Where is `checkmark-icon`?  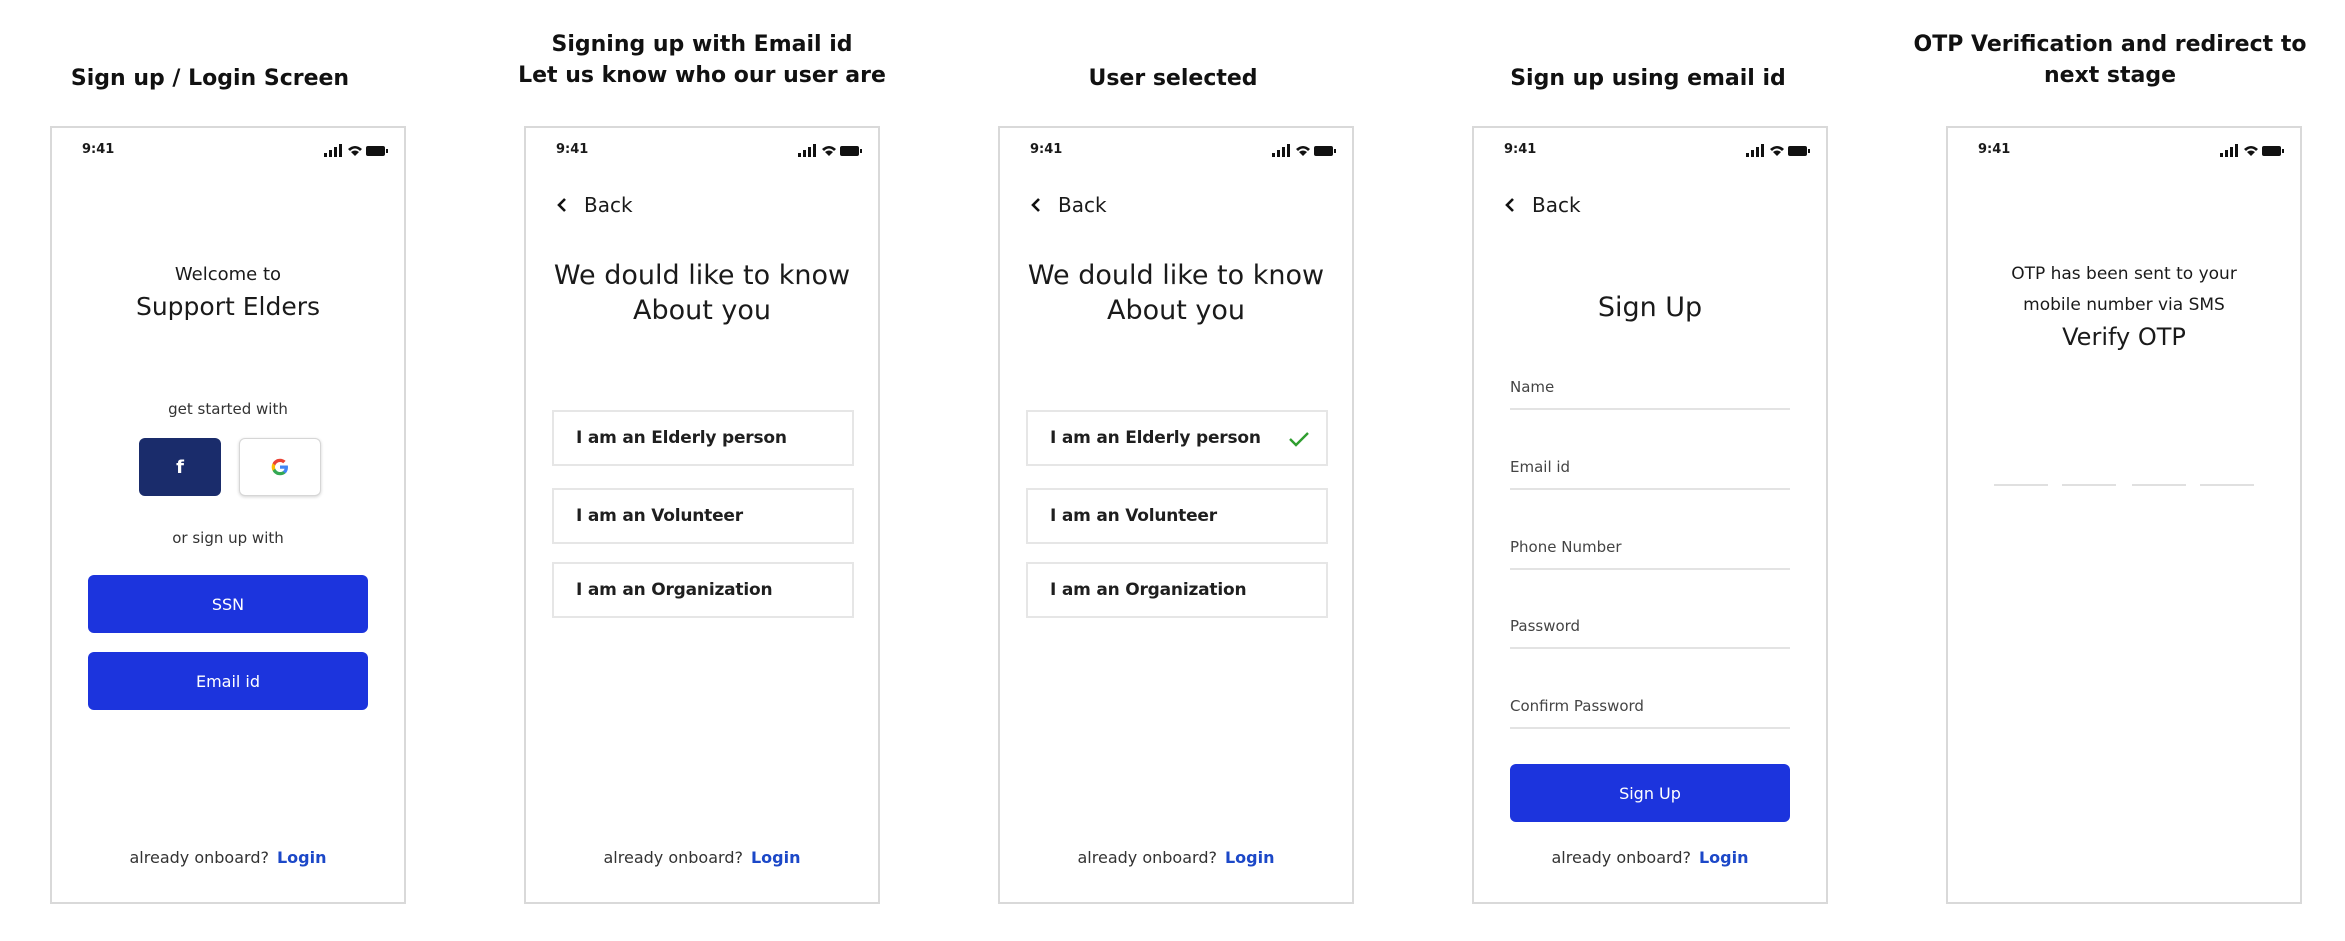
checkmark-icon is located at coordinates (1299, 439).